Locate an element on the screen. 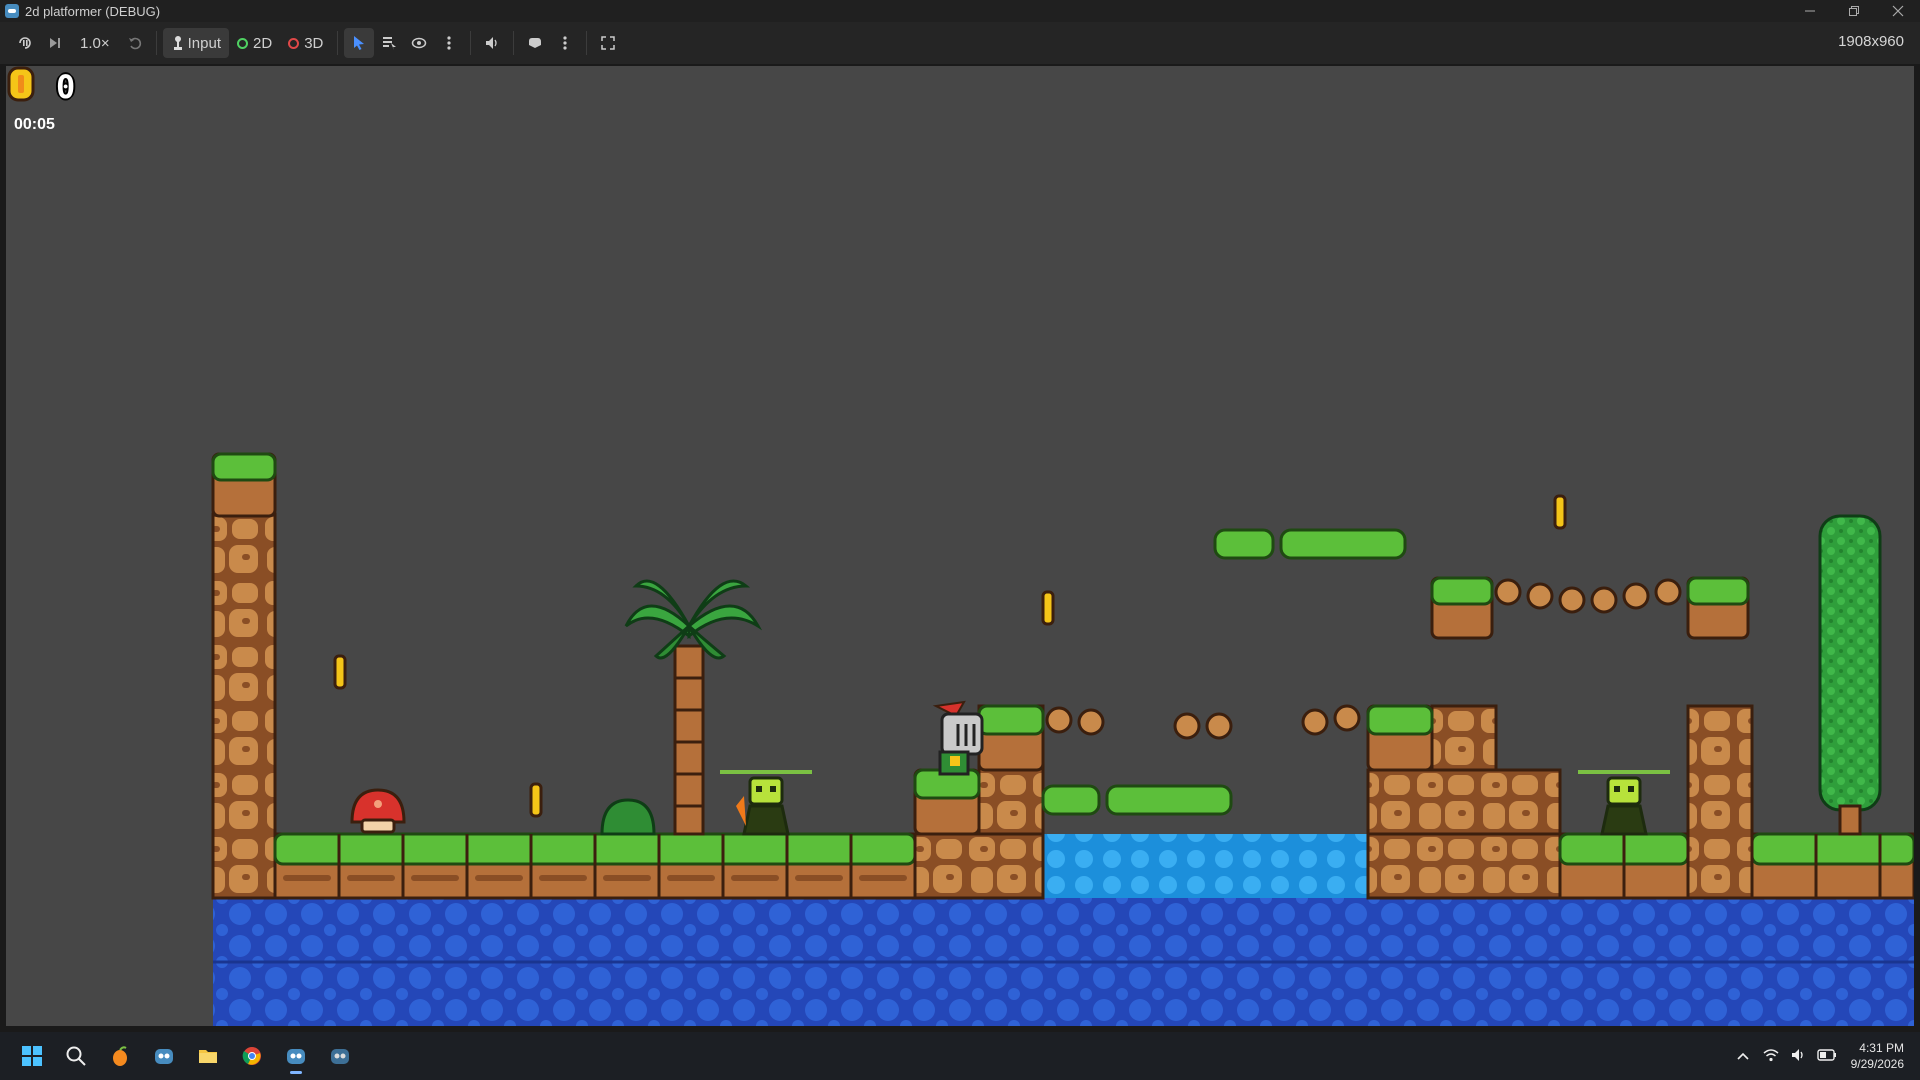  coin-counter: 0 is located at coordinates (66, 87).